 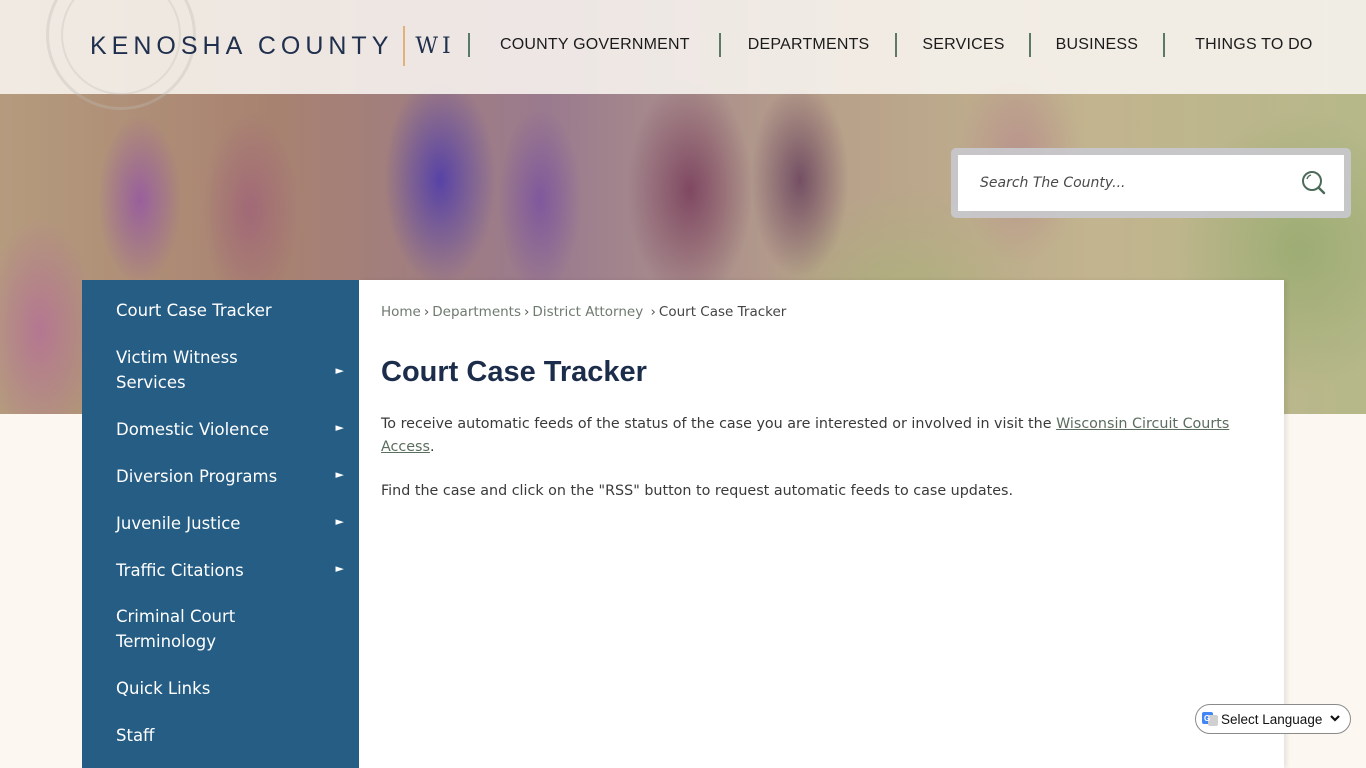 What do you see at coordinates (404, 46) in the screenshot?
I see `logo-divider` at bounding box center [404, 46].